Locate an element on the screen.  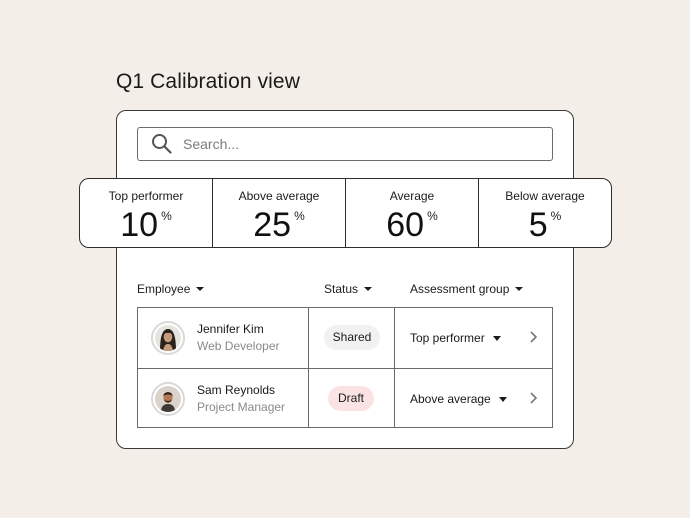
status-badge: Draft is located at coordinates (351, 398).